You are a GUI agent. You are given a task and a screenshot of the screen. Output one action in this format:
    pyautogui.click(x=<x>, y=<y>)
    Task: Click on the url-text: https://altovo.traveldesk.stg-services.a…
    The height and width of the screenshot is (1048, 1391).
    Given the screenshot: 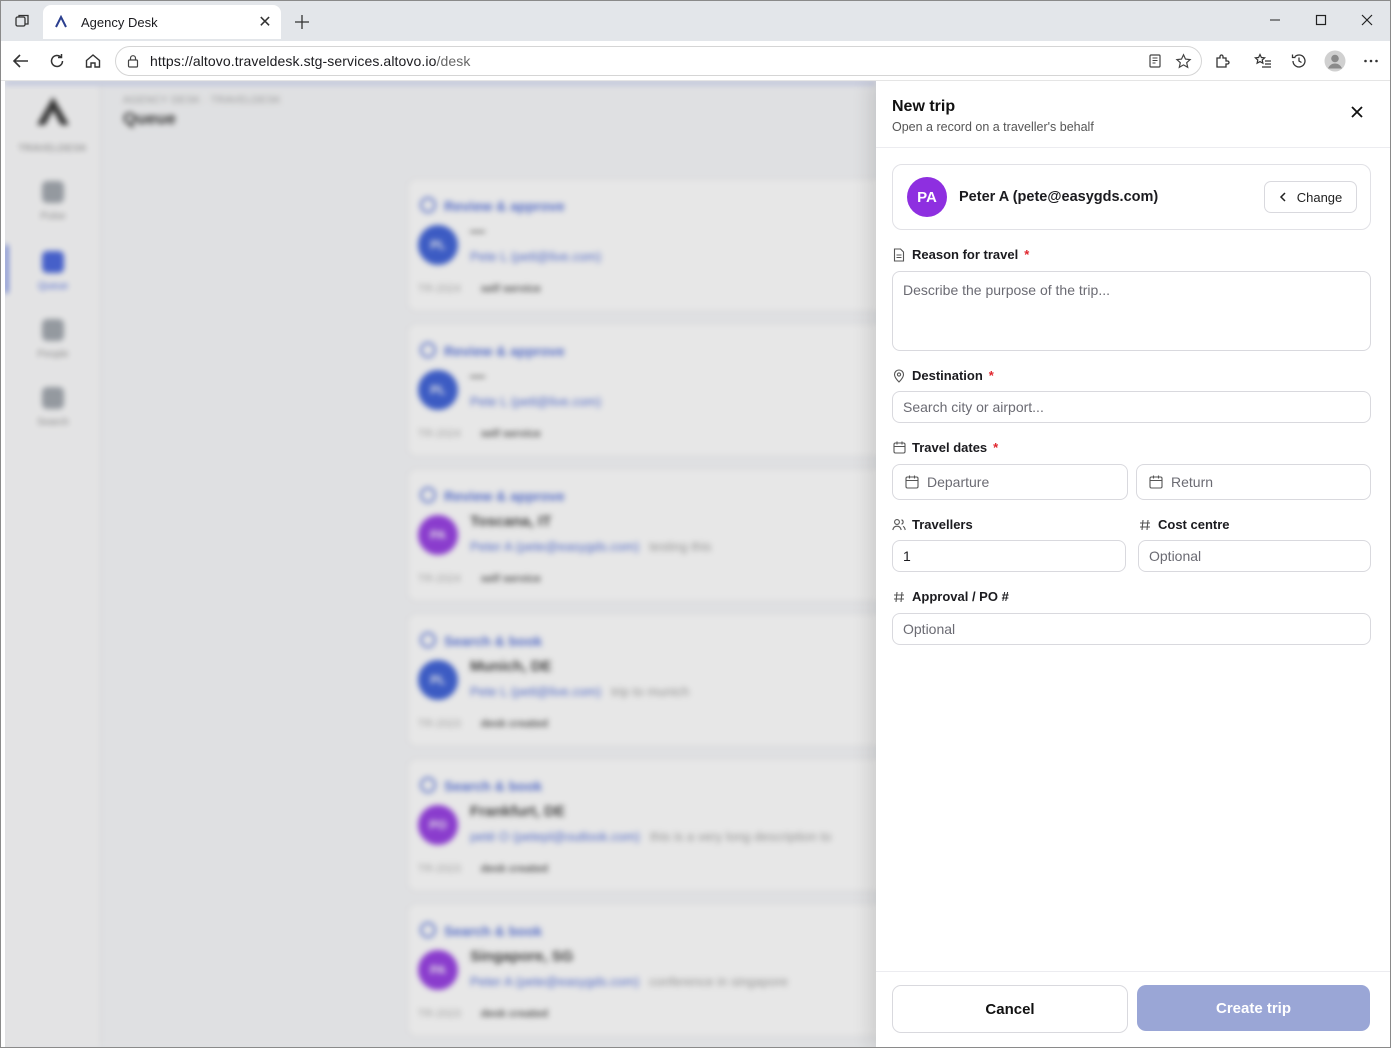 What is the action you would take?
    pyautogui.click(x=310, y=61)
    